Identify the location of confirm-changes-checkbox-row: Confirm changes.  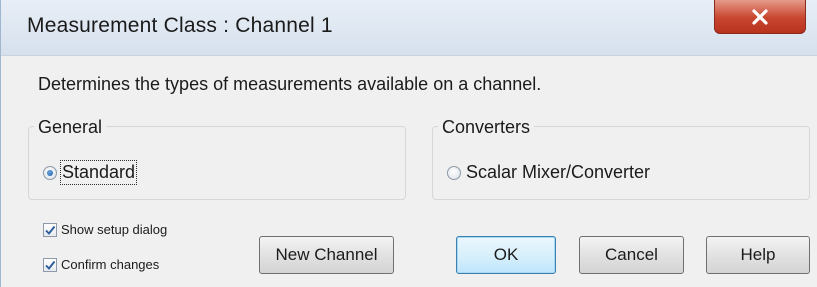
(101, 264).